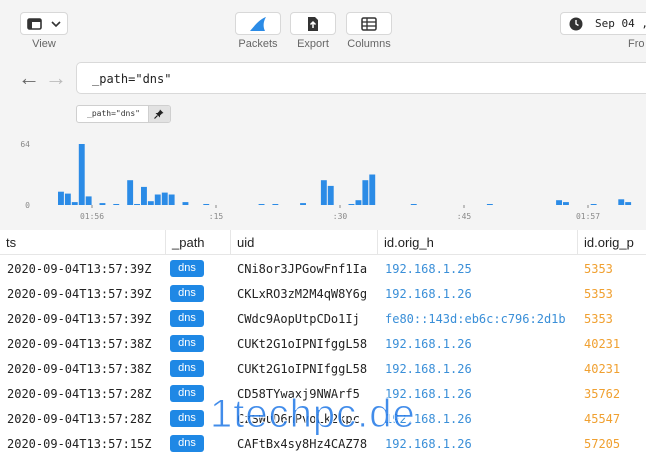 This screenshot has height=457, width=646. Describe the element at coordinates (361, 78) in the screenshot. I see `search-input: _path="dns"` at that location.